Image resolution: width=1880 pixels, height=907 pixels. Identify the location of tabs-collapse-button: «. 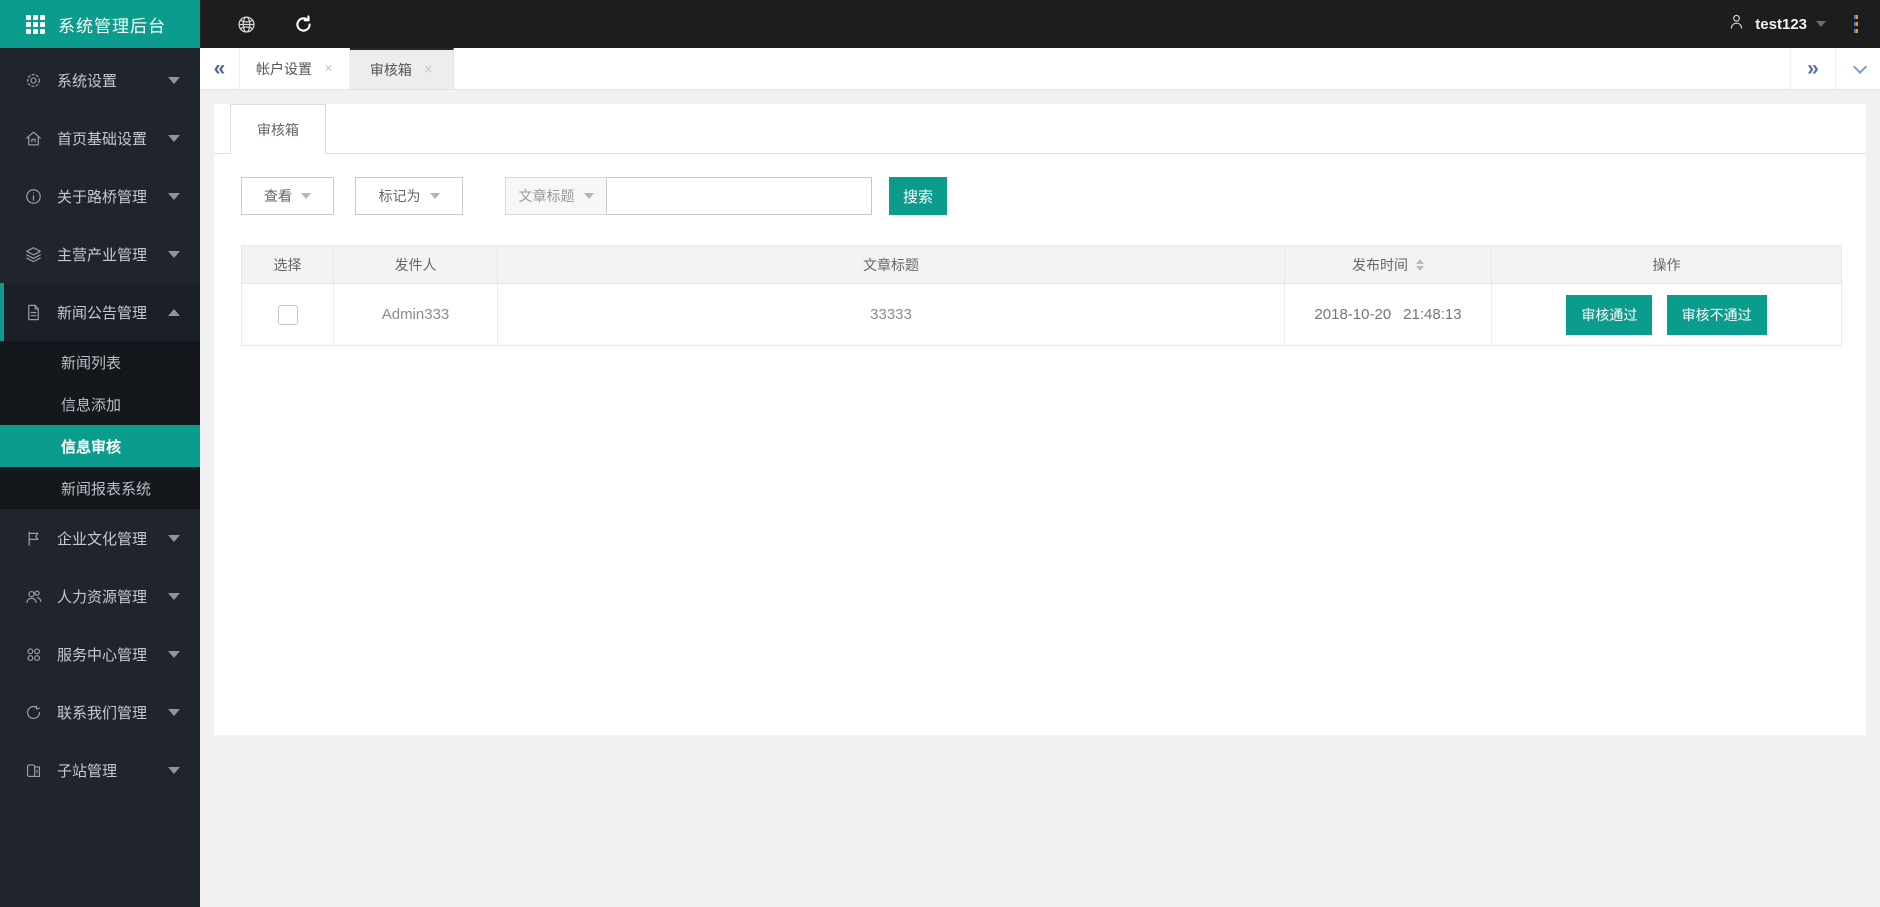
(220, 68).